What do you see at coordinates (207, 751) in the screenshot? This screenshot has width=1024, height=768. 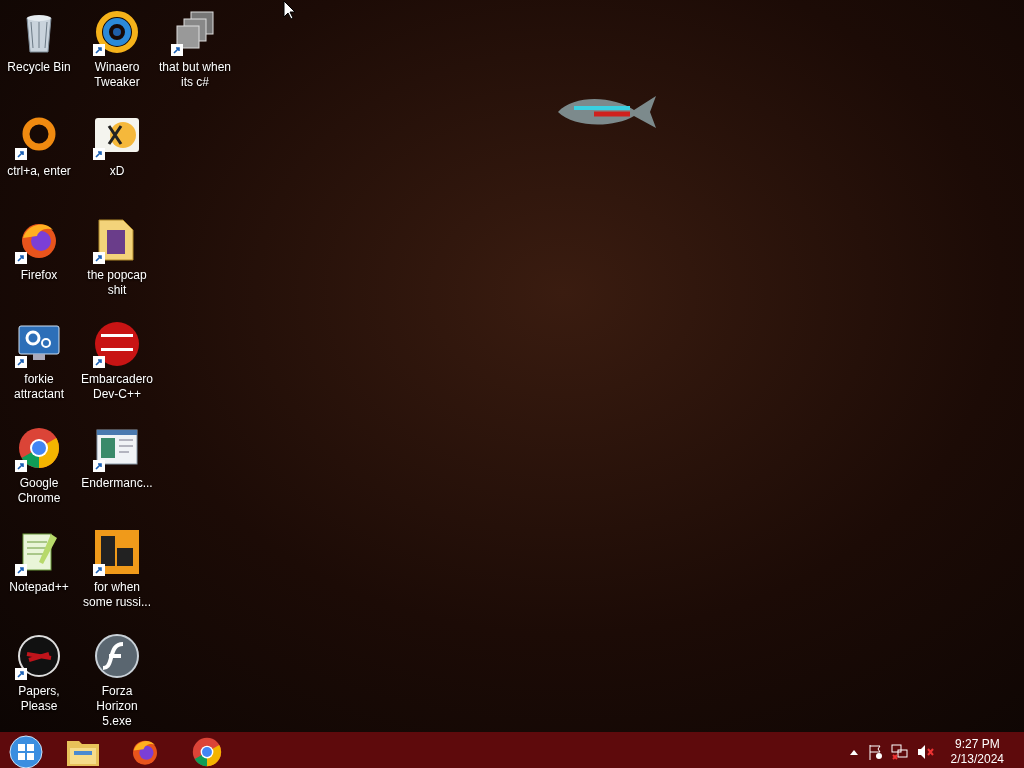 I see `chrome-icon` at bounding box center [207, 751].